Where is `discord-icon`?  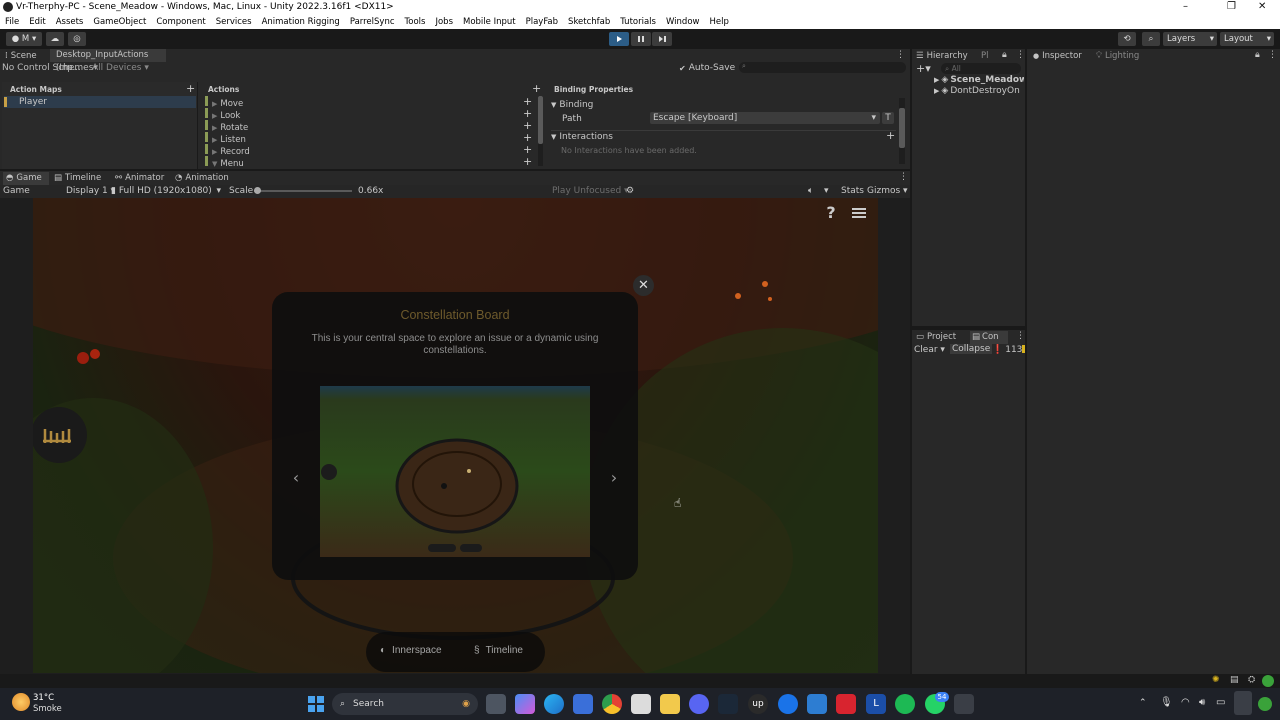 discord-icon is located at coordinates (699, 704).